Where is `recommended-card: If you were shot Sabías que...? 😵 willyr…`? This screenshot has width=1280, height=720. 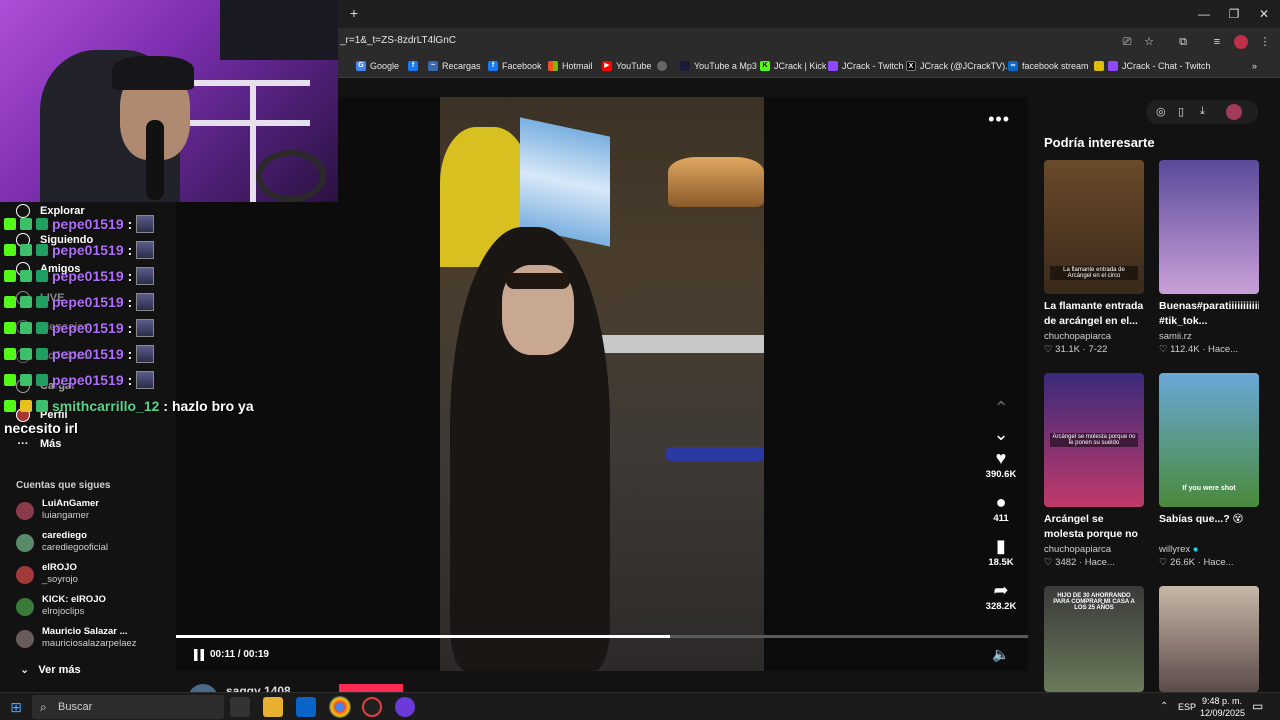 recommended-card: If you were shot Sabías que...? 😵 willyr… is located at coordinates (1209, 470).